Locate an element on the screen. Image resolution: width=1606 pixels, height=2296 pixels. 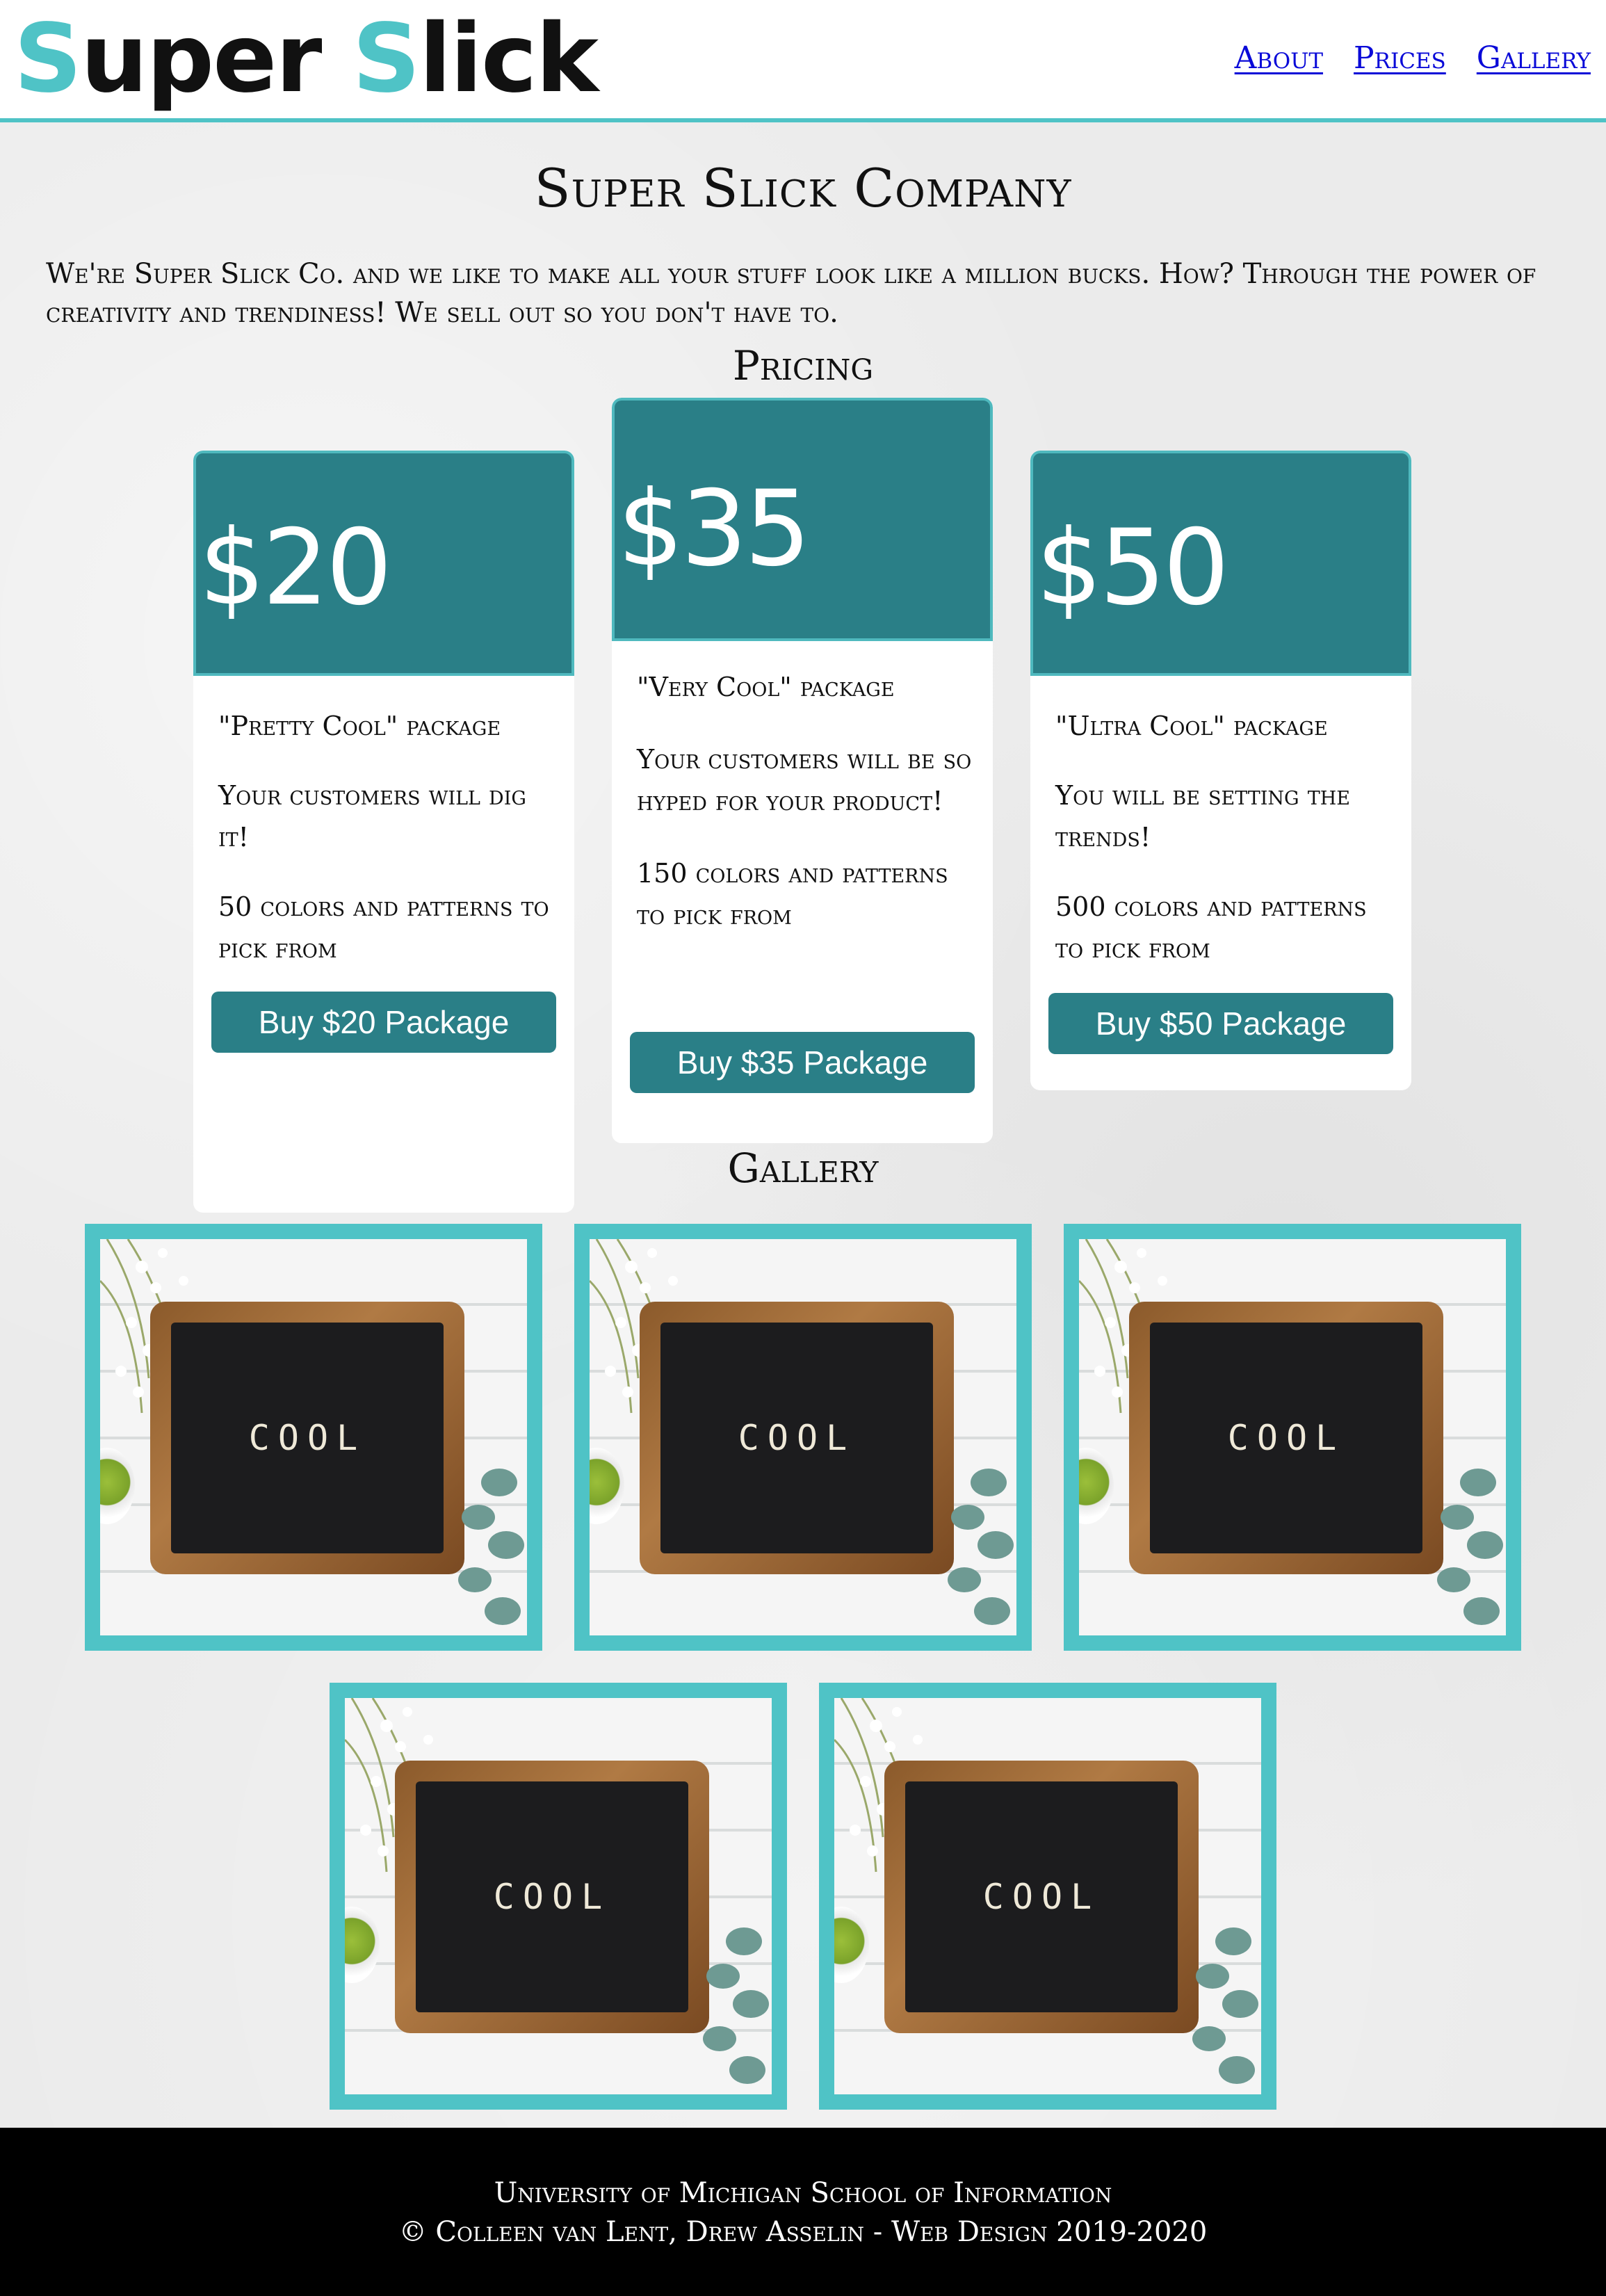
gallery-image-1: COOL is located at coordinates (313, 1437).